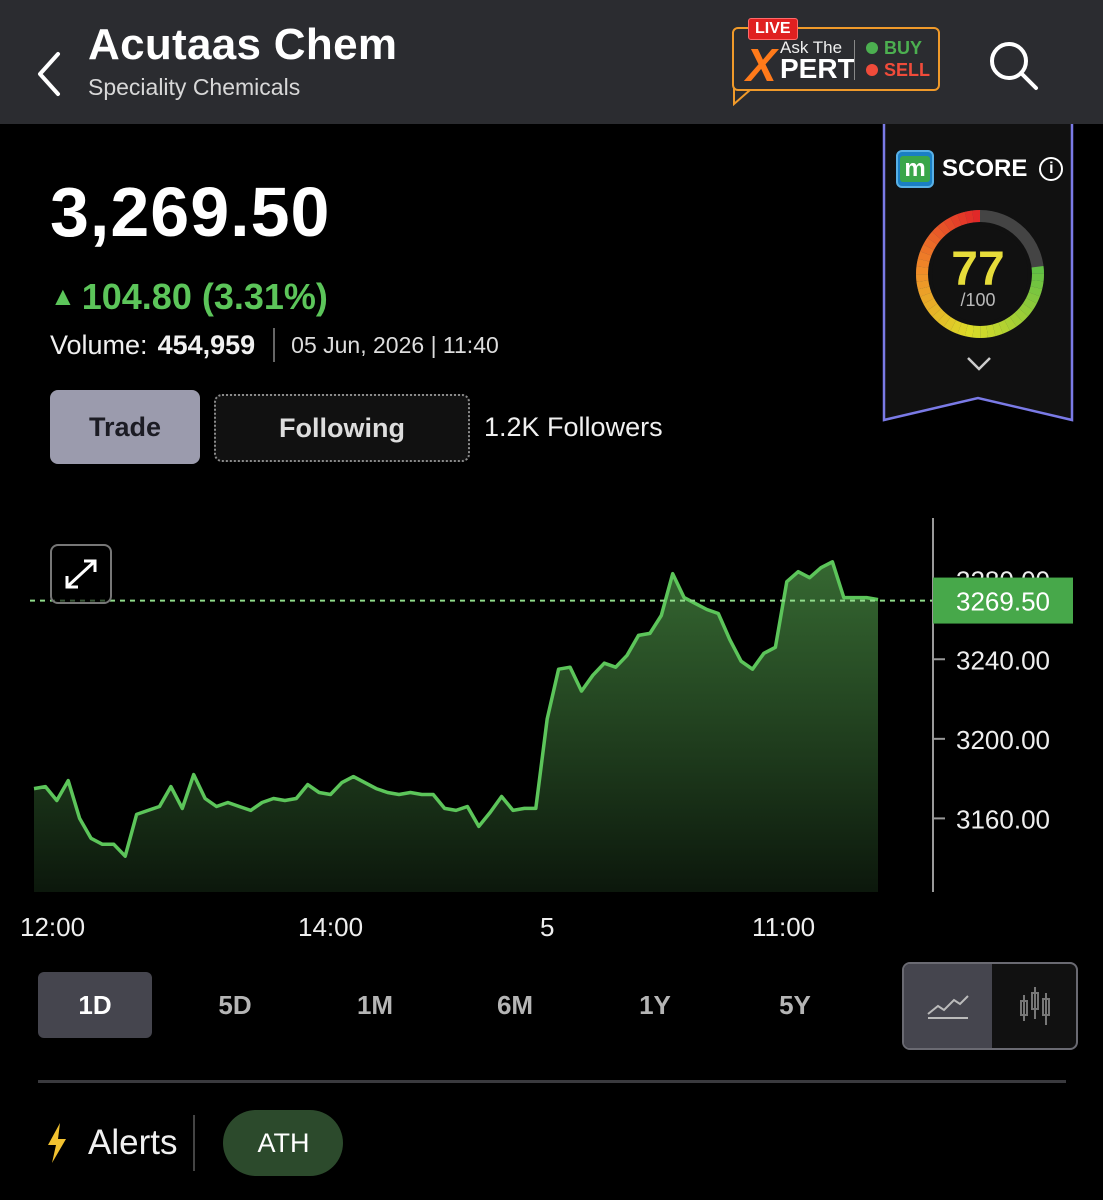  Describe the element at coordinates (63, 296) in the screenshot. I see `up-triangle-icon: ▲` at that location.